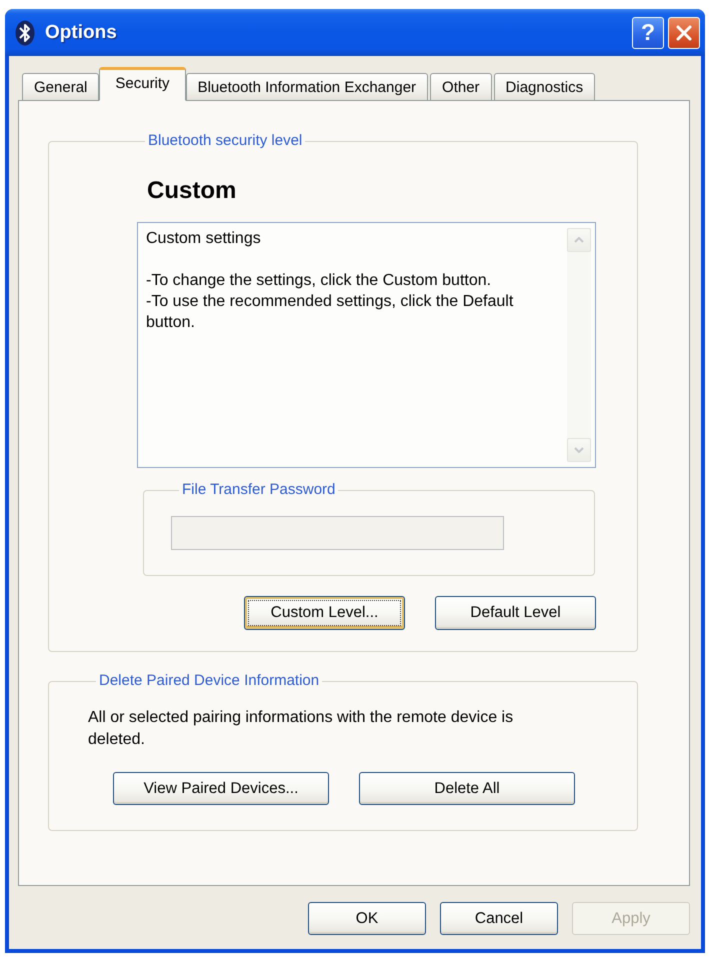  I want to click on window-title: Options, so click(81, 33).